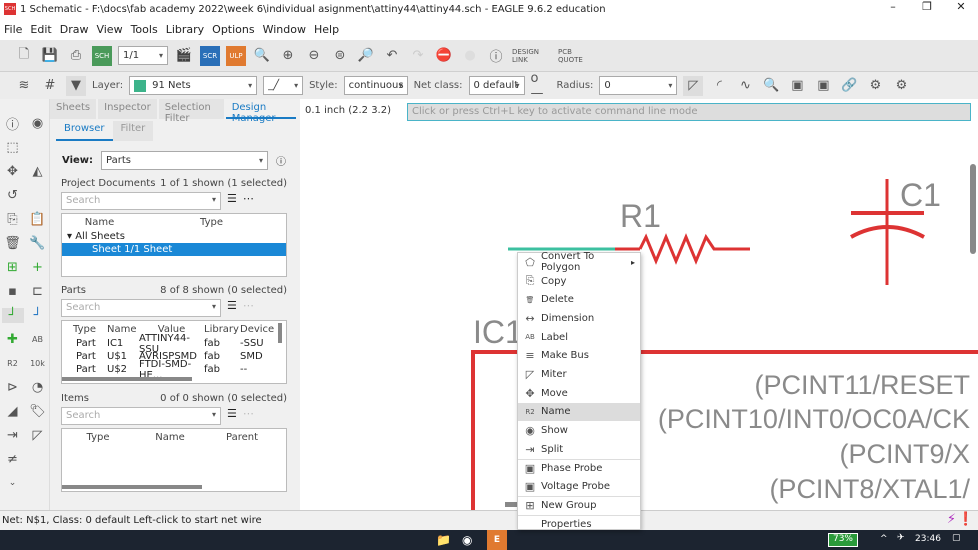  What do you see at coordinates (470, 56) in the screenshot?
I see `go-icon: ●` at bounding box center [470, 56].